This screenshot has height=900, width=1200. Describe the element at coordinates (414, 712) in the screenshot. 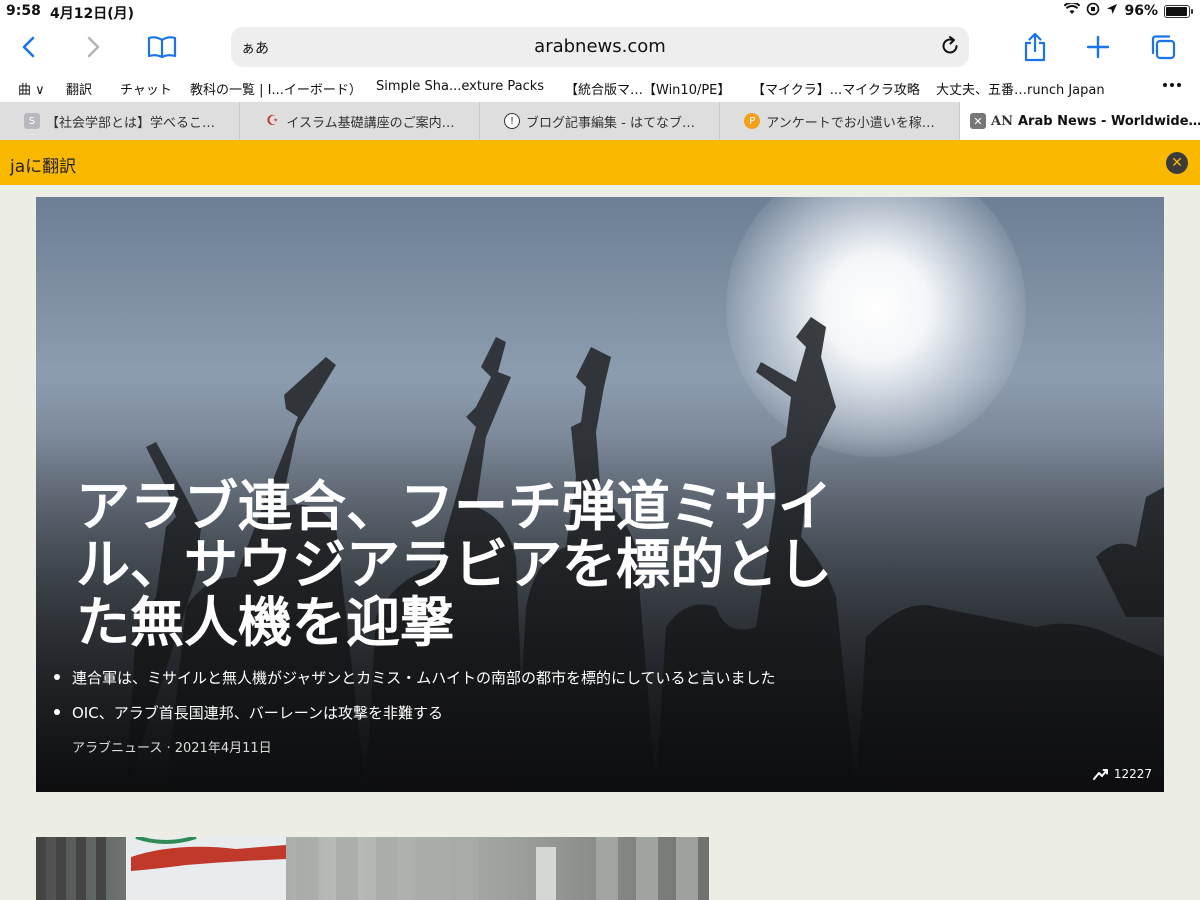

I see `summary-bullet: OIC、アラブ首長国連邦、バーレーンは攻撃を非難する` at that location.